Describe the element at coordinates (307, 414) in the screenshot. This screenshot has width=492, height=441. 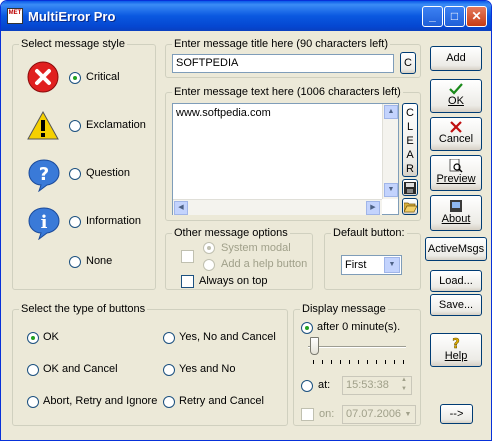
I see `on-date-checkbox` at that location.